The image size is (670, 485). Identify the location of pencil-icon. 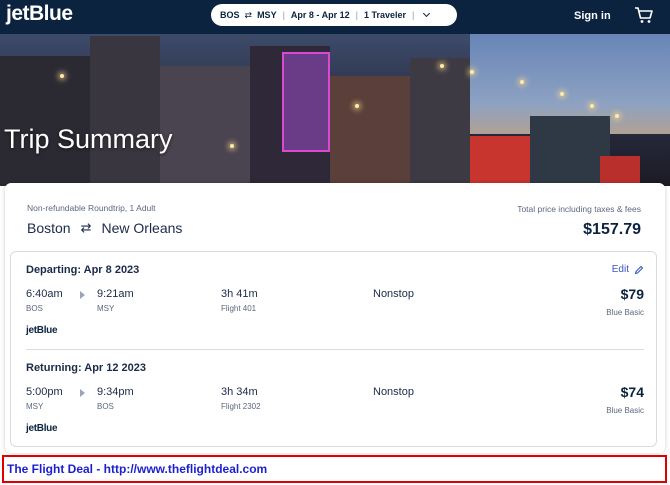
(639, 269).